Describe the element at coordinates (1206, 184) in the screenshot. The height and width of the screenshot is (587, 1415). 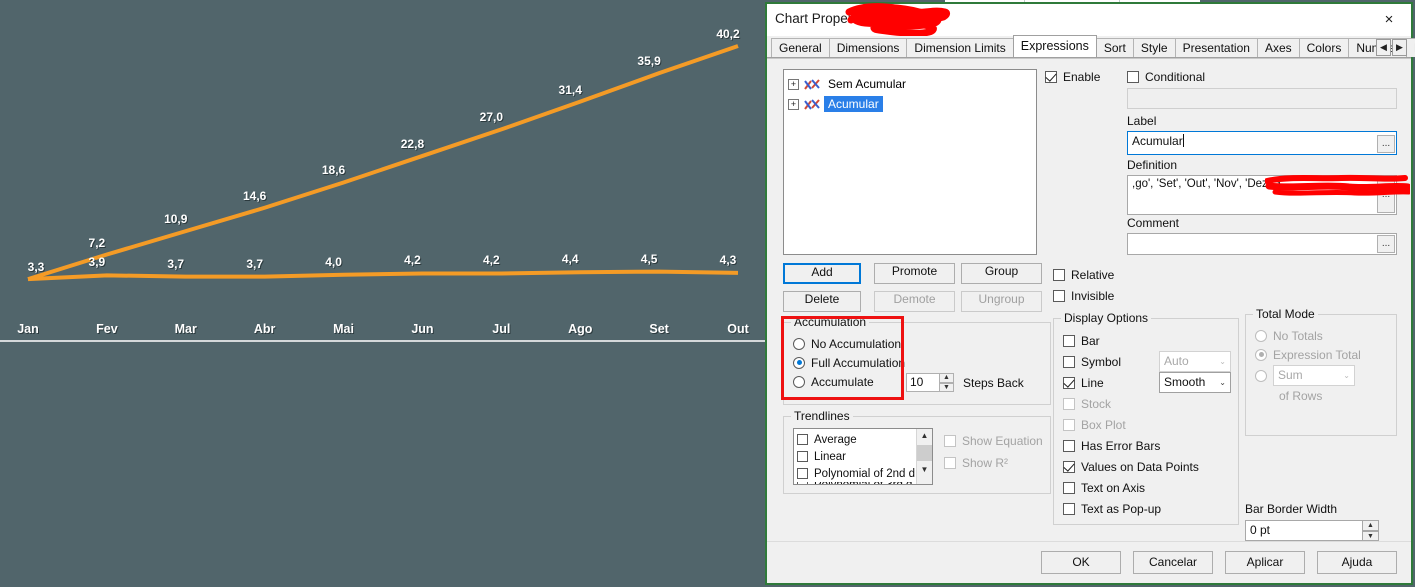
I see `definition-input-value: ,go', 'Set', 'Out', 'Nov', 'Dez'}>` at that location.